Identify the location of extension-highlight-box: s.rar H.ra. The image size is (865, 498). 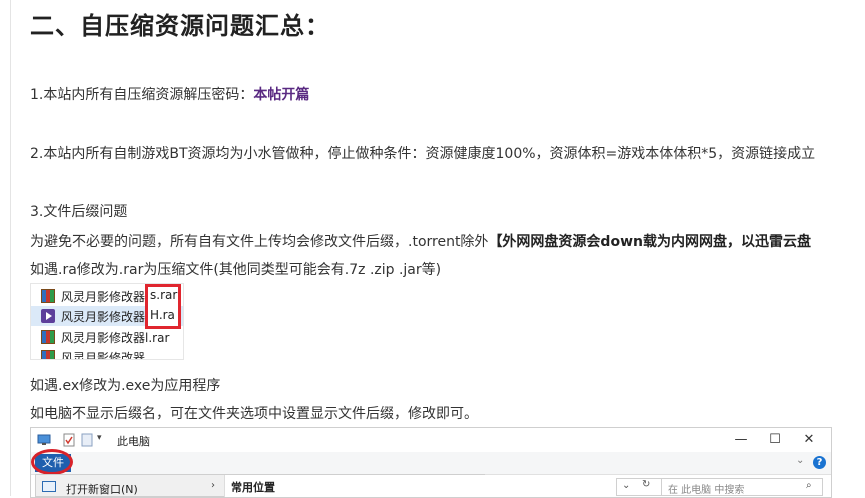
(163, 306).